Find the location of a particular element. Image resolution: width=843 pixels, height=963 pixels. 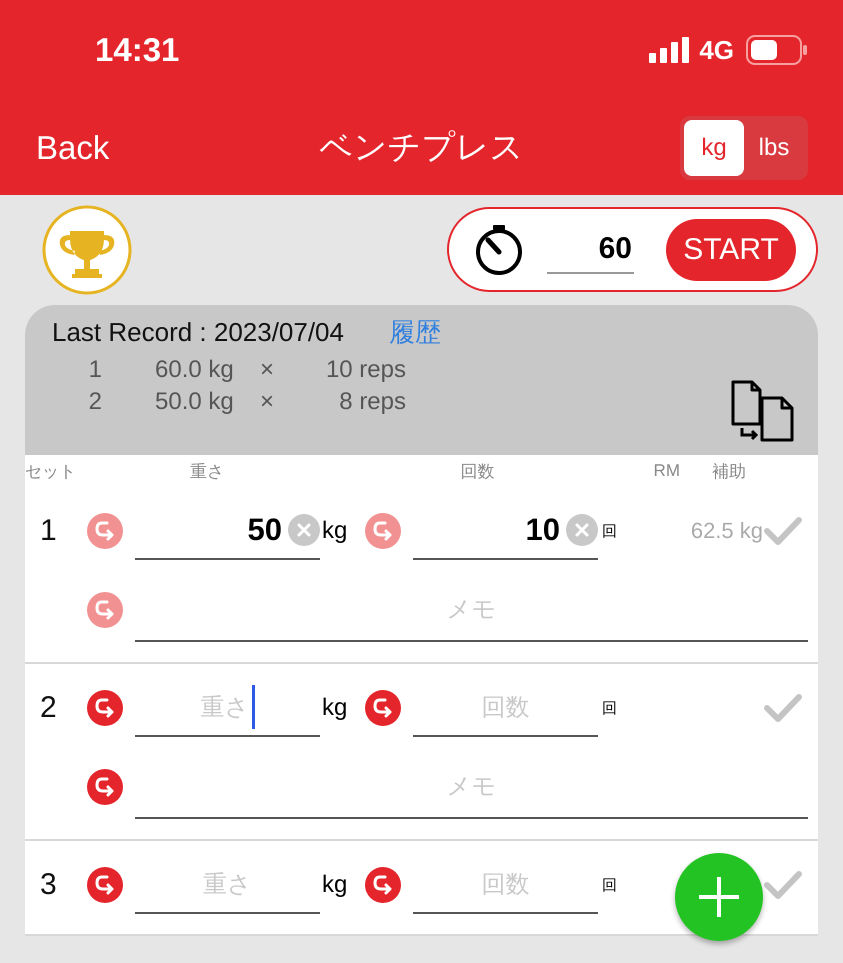

unit-tab: lbs is located at coordinates (774, 148).